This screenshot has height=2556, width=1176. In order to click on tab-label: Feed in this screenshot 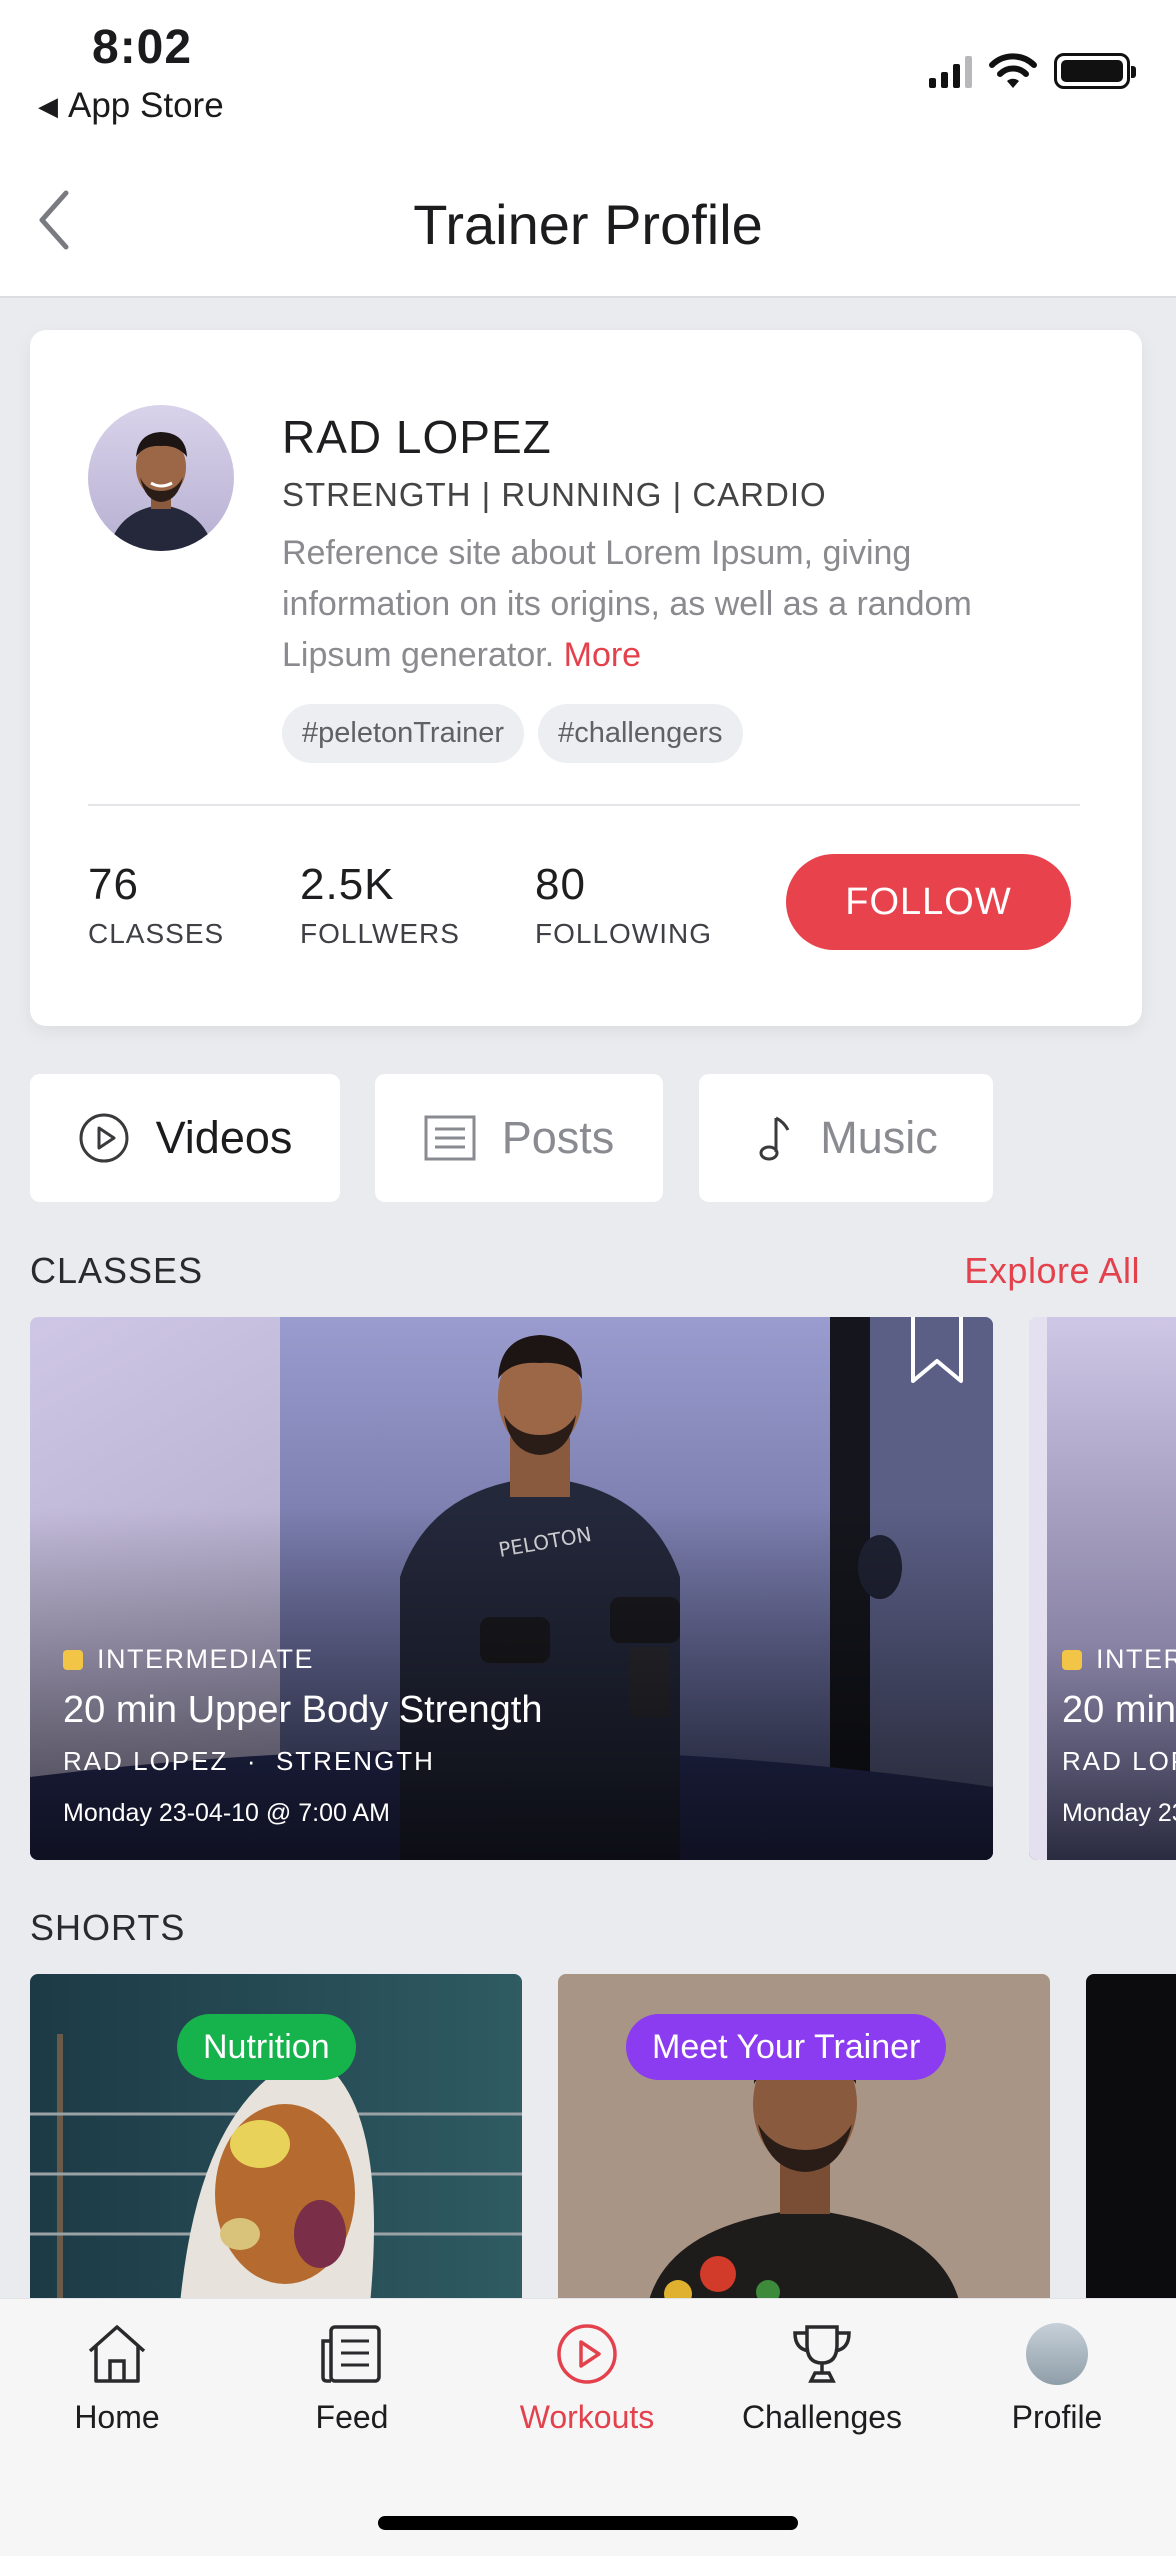, I will do `click(352, 2417)`.